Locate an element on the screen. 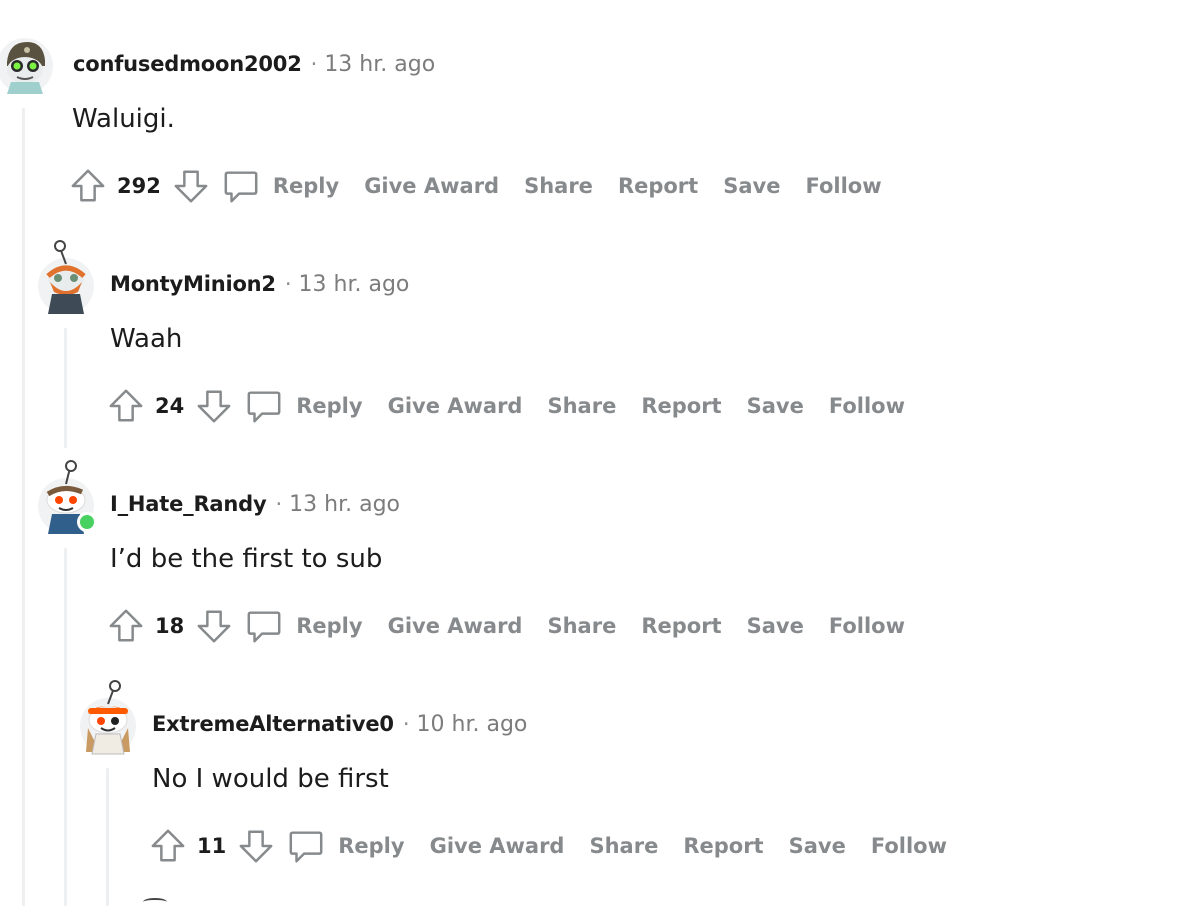 The height and width of the screenshot is (906, 1180). next-comment-avatar-peek is located at coordinates (155, 902).